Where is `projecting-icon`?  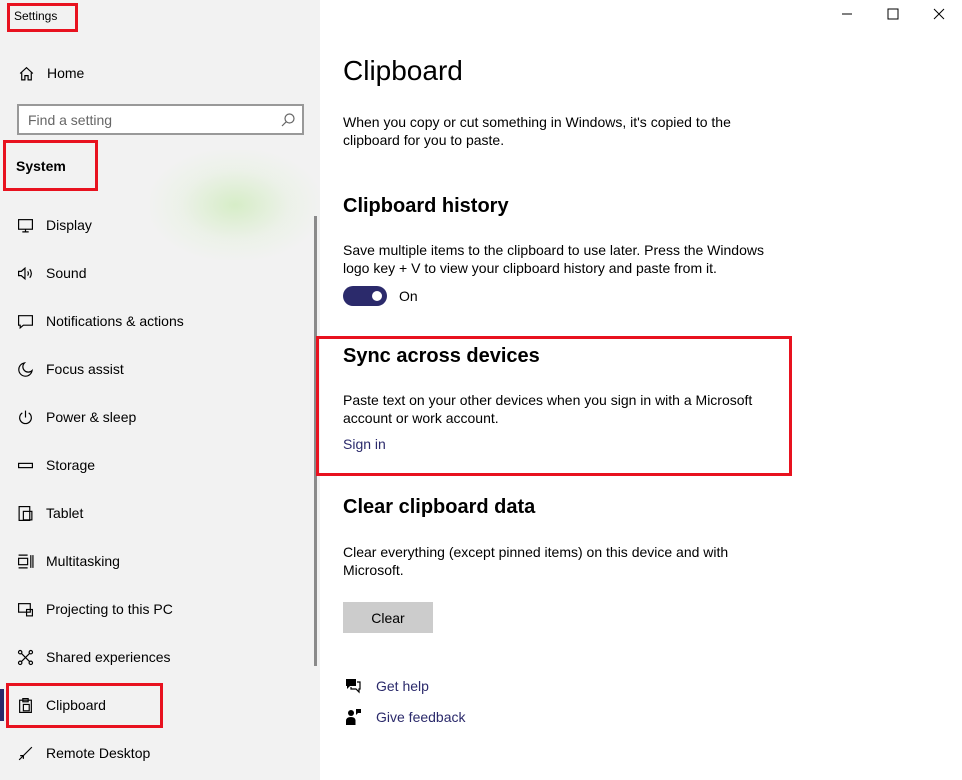 projecting-icon is located at coordinates (25, 609).